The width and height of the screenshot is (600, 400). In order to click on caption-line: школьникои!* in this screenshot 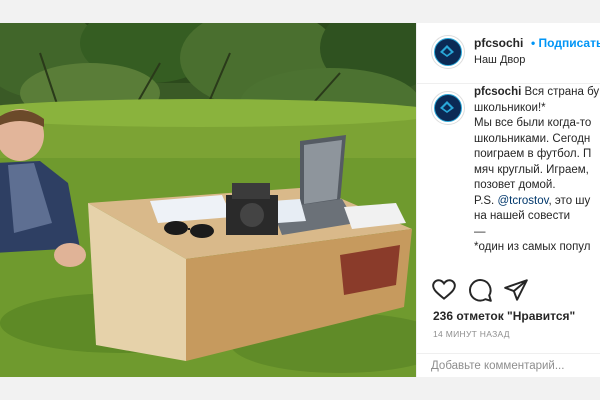, I will do `click(510, 107)`.